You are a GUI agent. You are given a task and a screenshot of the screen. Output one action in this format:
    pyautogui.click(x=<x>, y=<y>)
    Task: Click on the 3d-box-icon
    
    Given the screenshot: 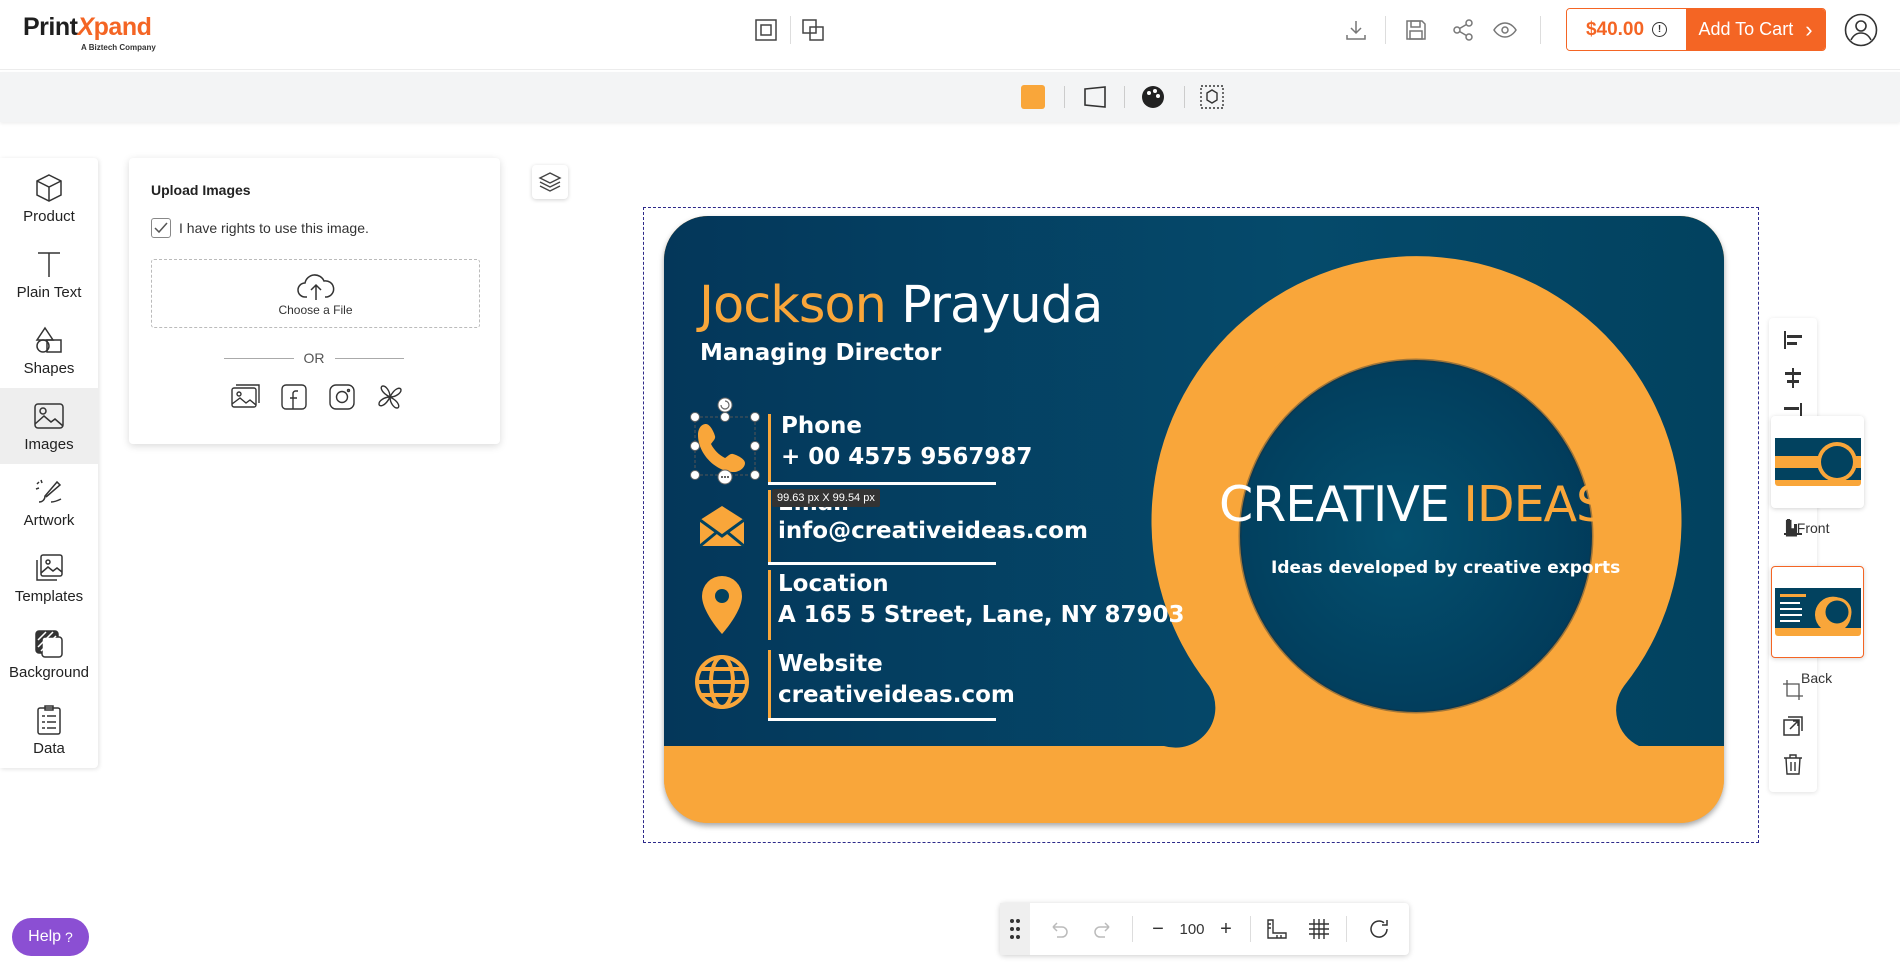 What is the action you would take?
    pyautogui.click(x=1212, y=97)
    